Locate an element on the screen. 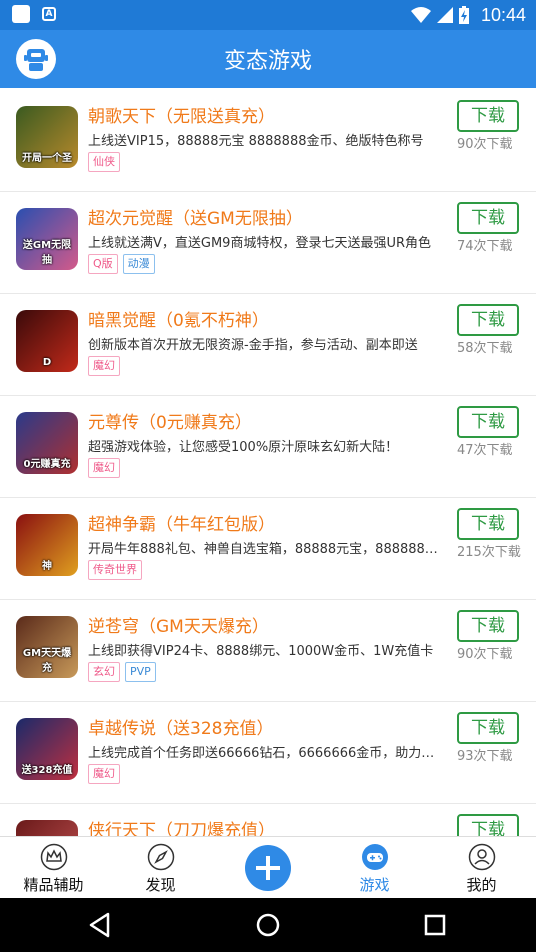  home-icon is located at coordinates (268, 925).